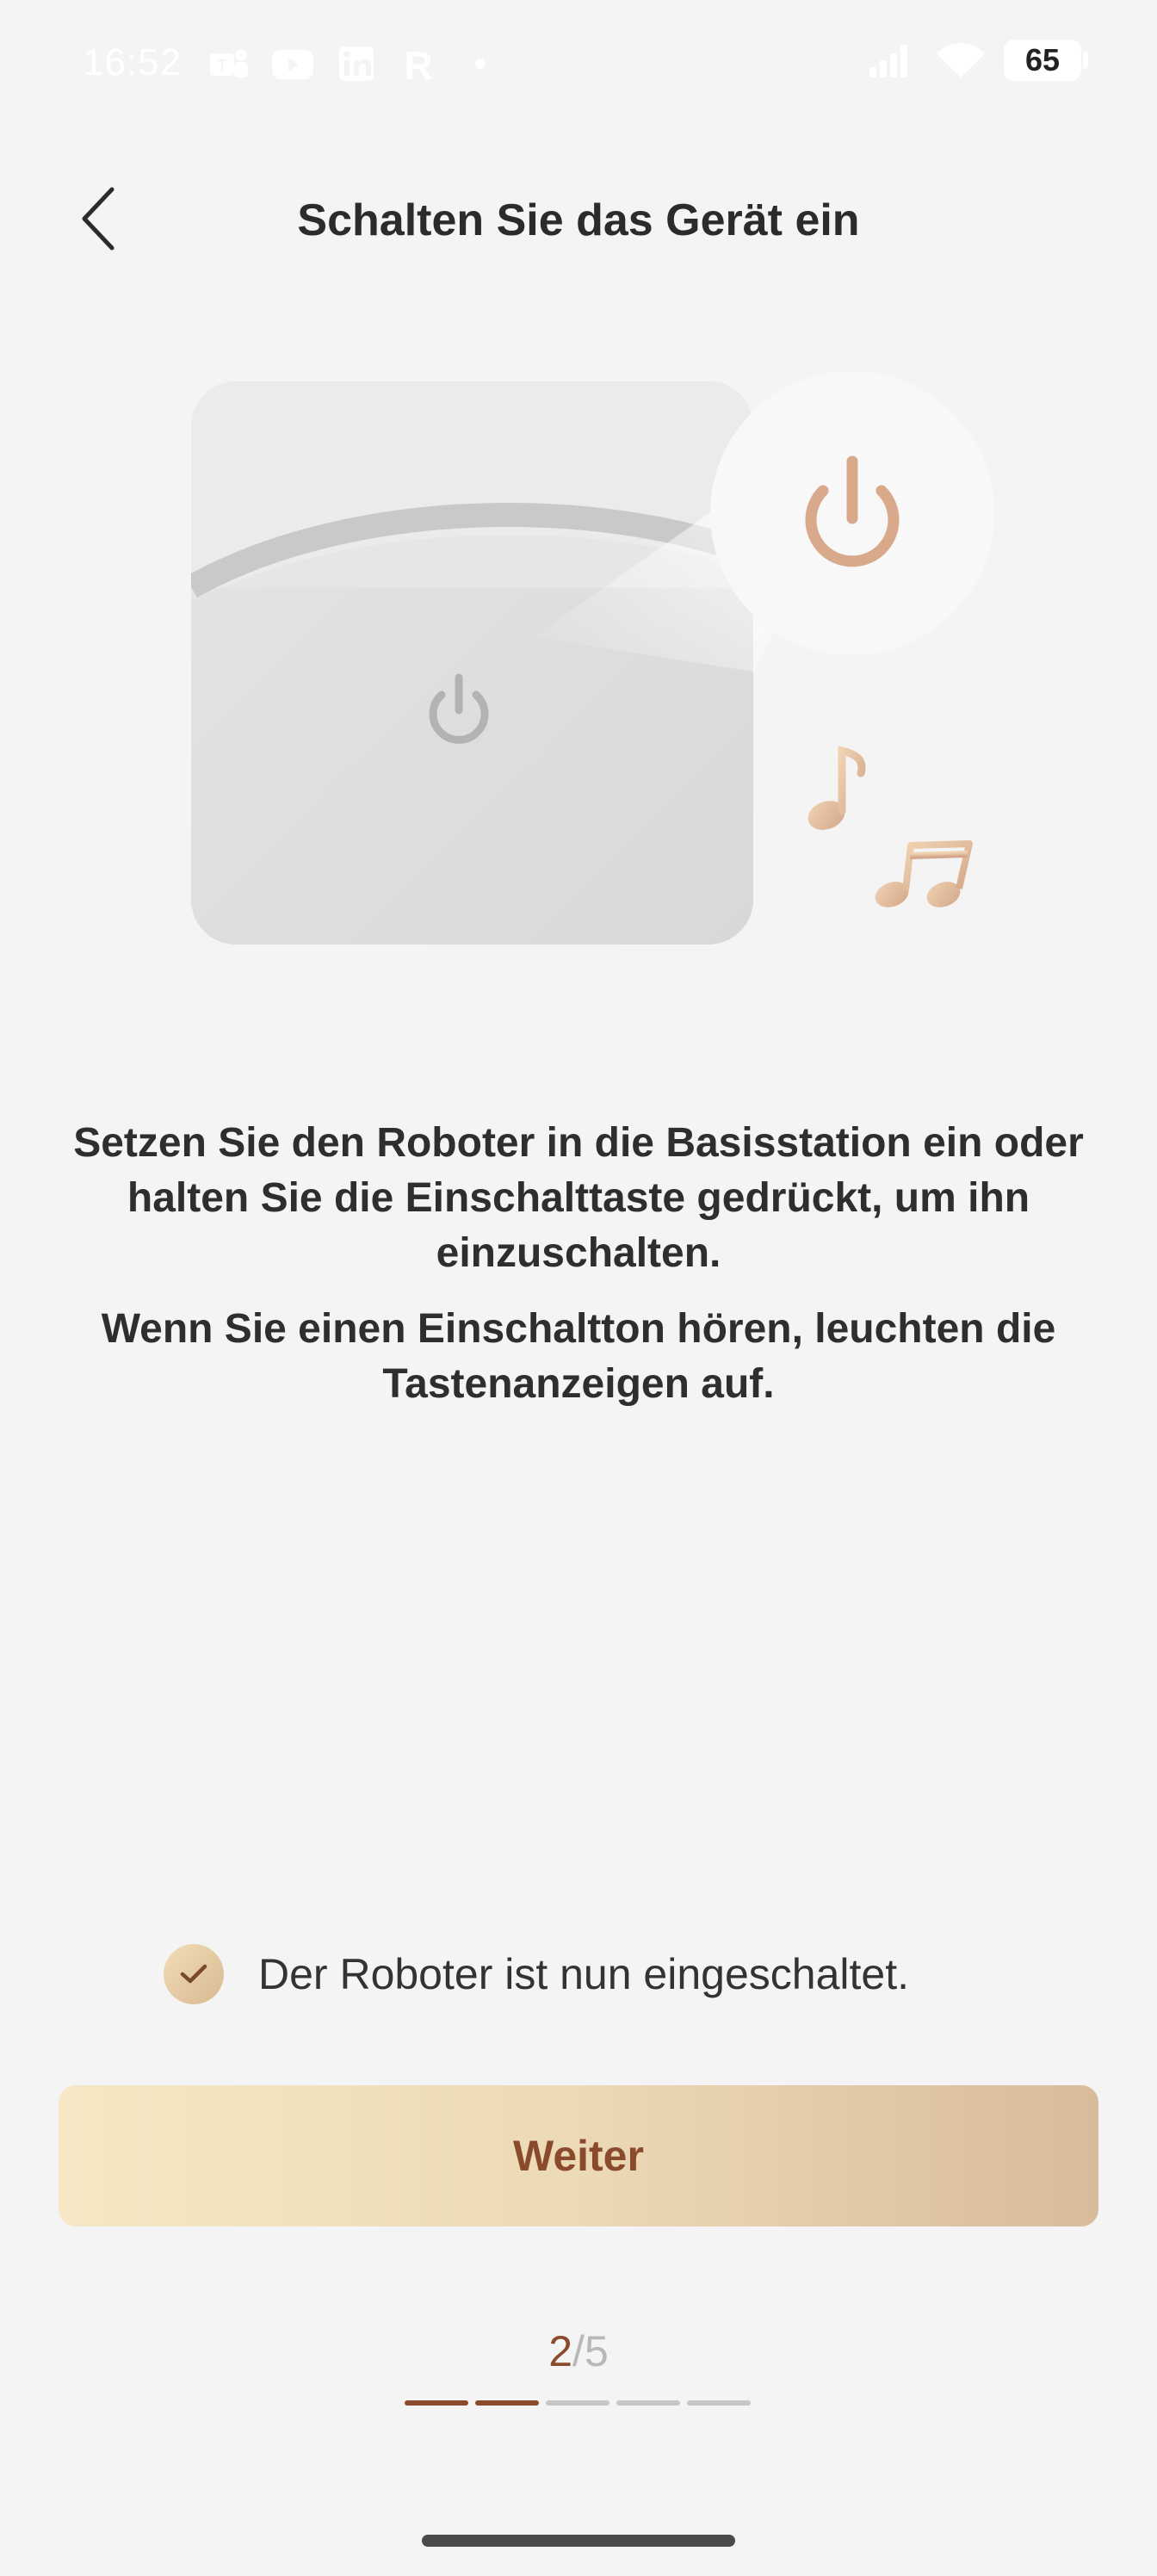  Describe the element at coordinates (596, 2351) in the screenshot. I see `step-total: 5` at that location.